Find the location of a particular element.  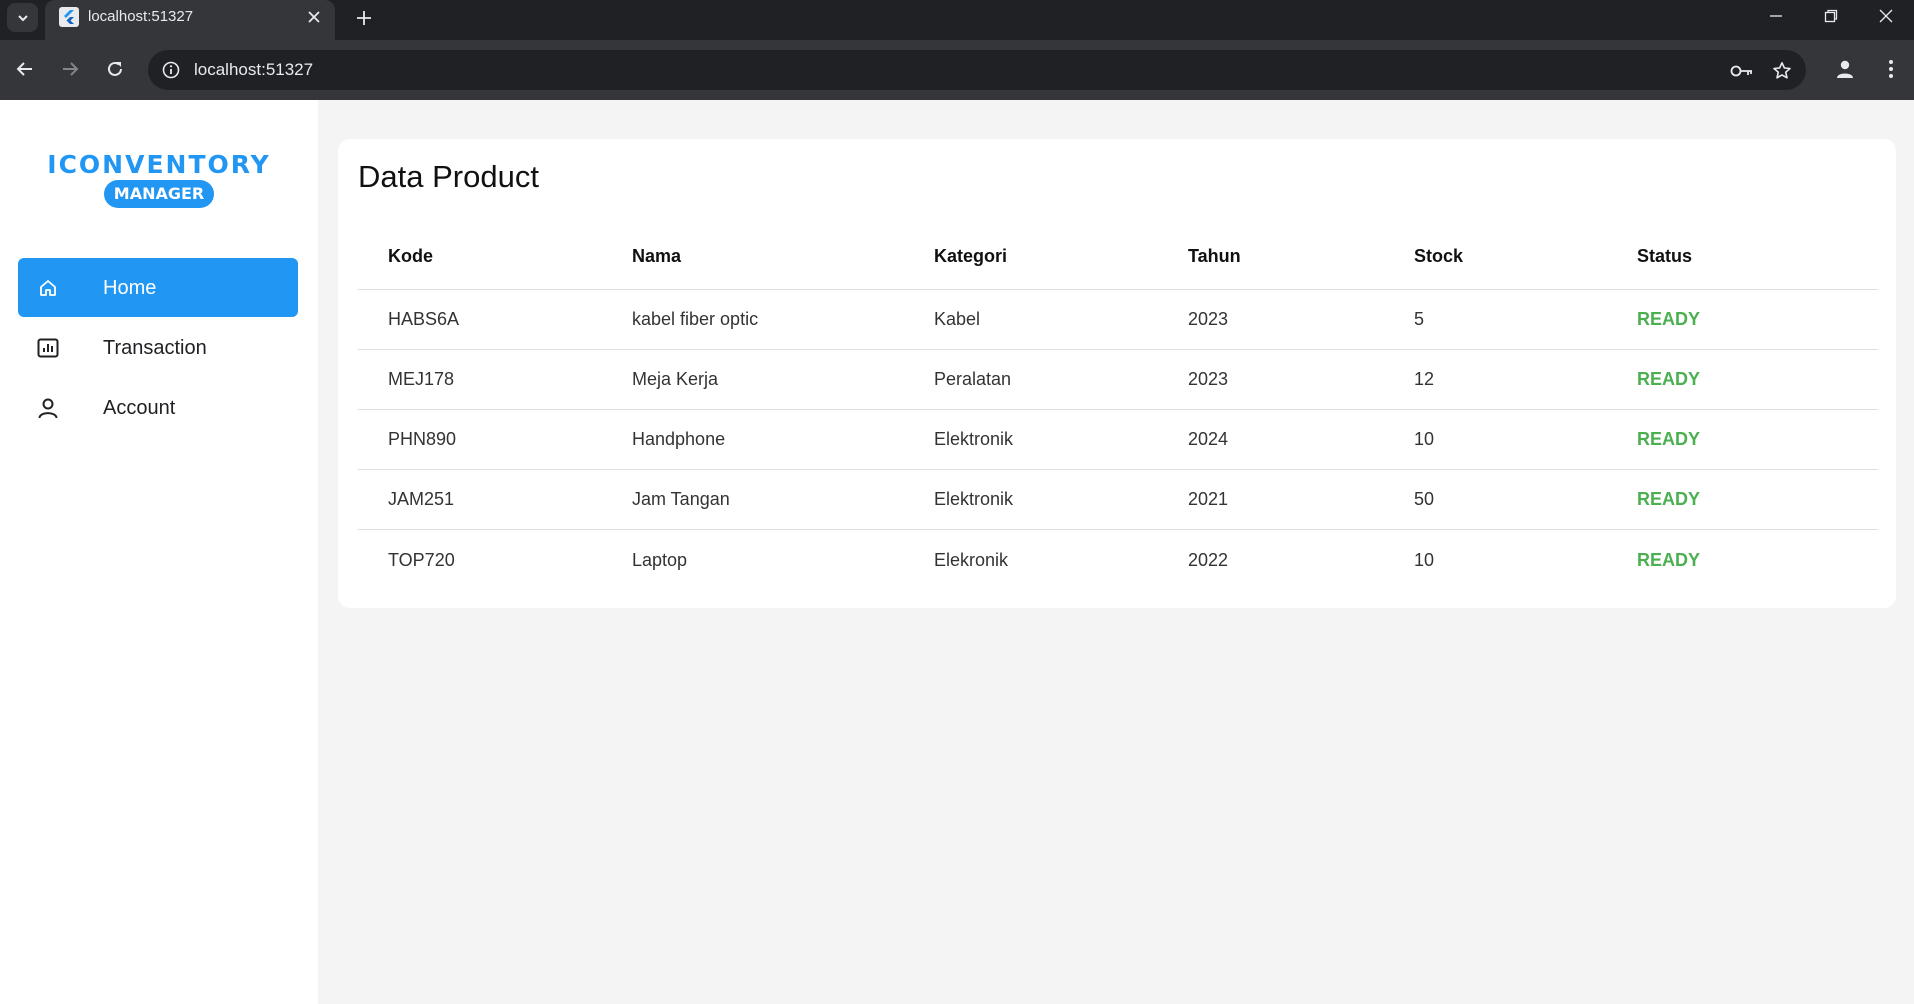

cell-kode: JAM251 is located at coordinates (421, 499).